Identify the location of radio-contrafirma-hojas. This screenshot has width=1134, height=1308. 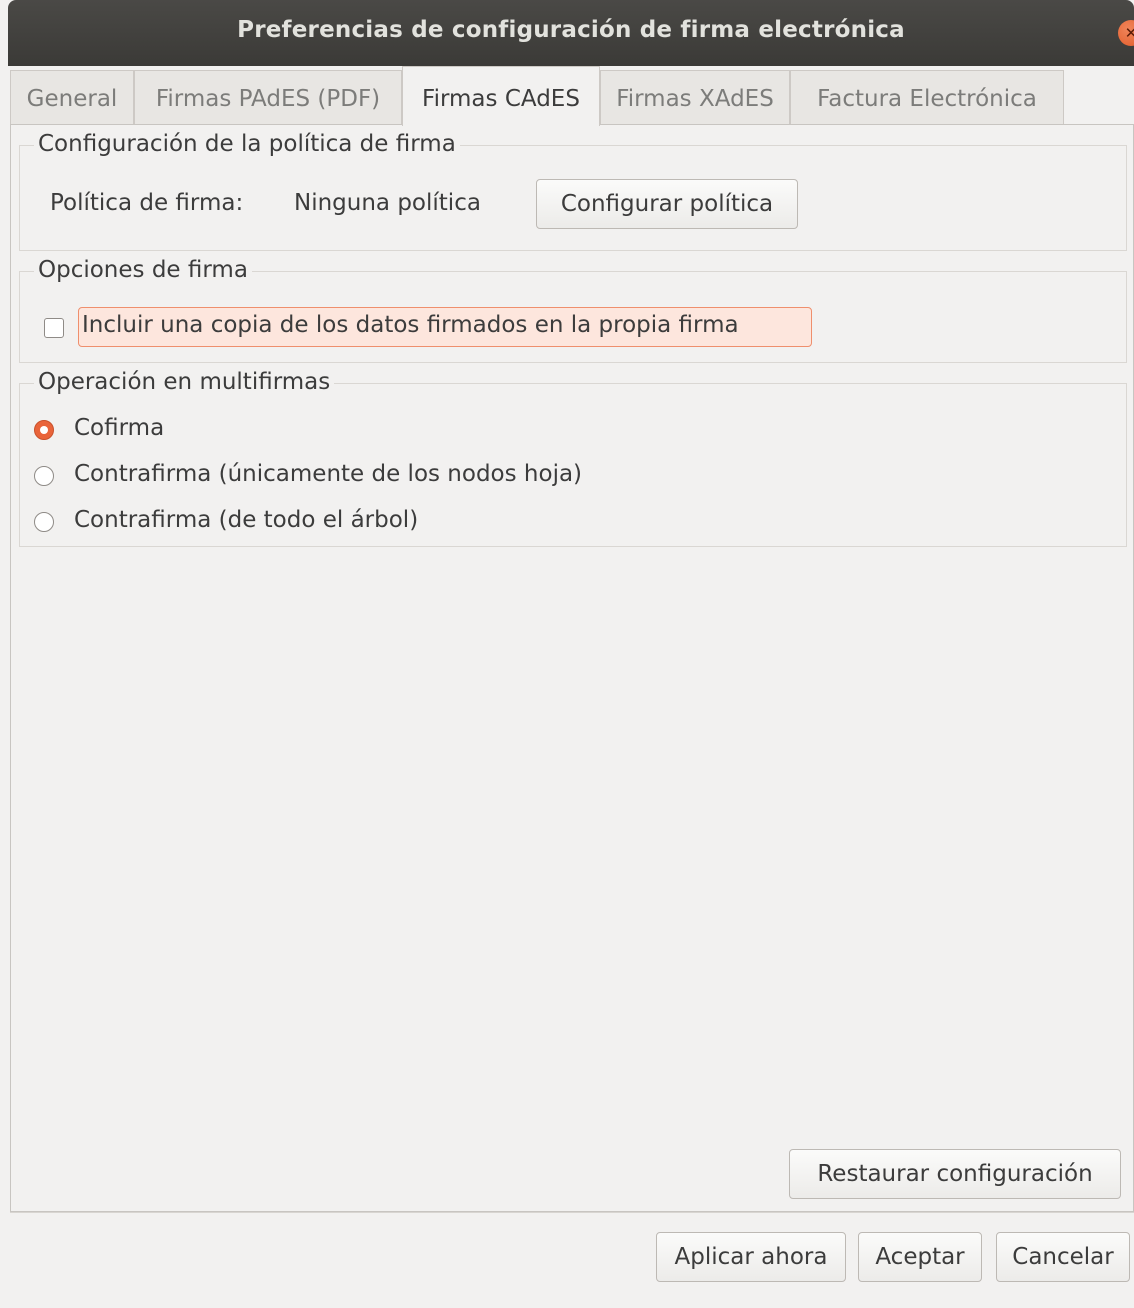
(44, 476).